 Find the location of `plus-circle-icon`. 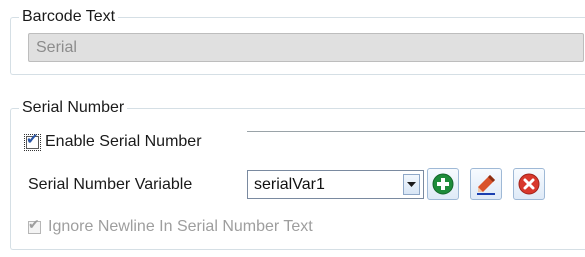

plus-circle-icon is located at coordinates (443, 184).